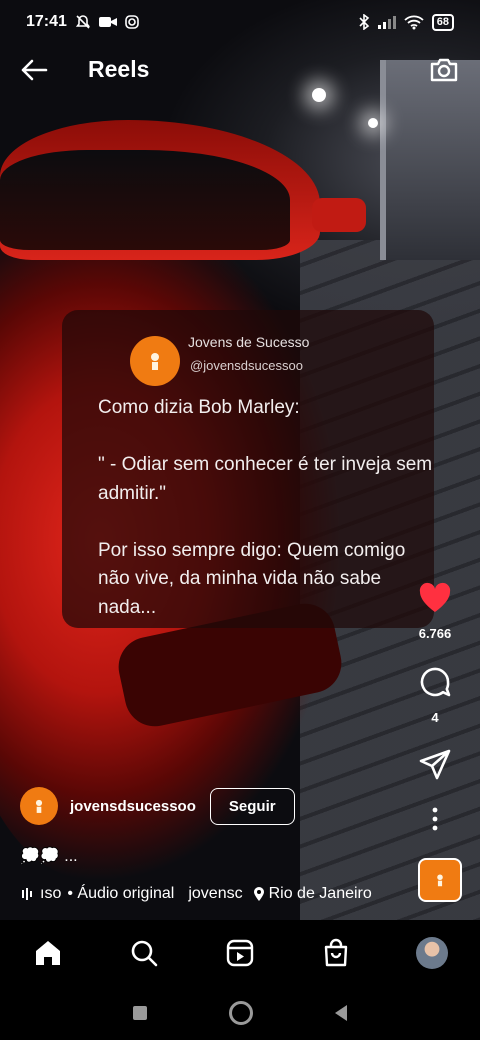 Image resolution: width=480 pixels, height=1040 pixels. What do you see at coordinates (119, 69) in the screenshot?
I see `page-title: Reels` at bounding box center [119, 69].